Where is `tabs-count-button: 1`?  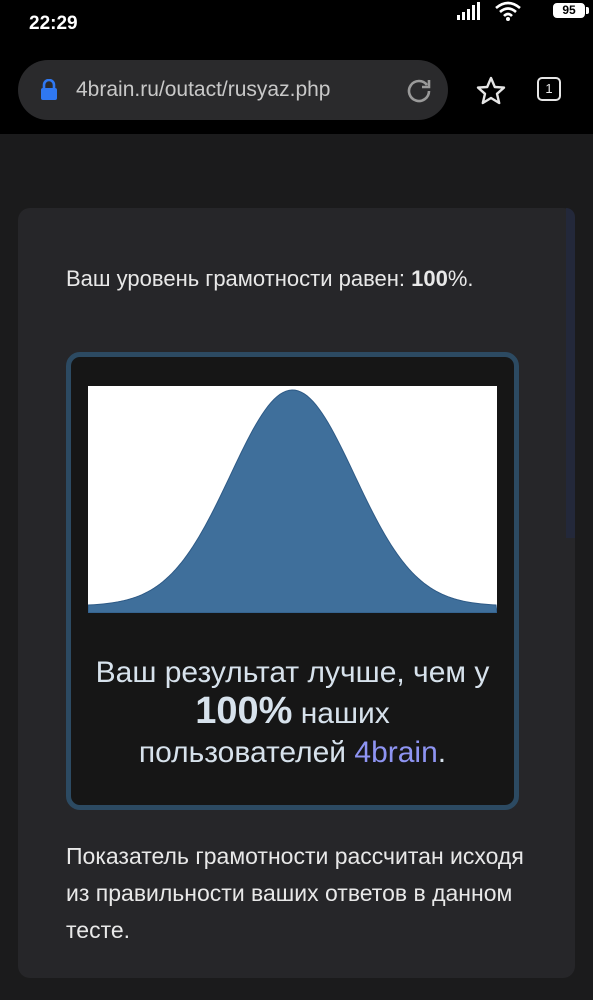
tabs-count-button: 1 is located at coordinates (549, 89).